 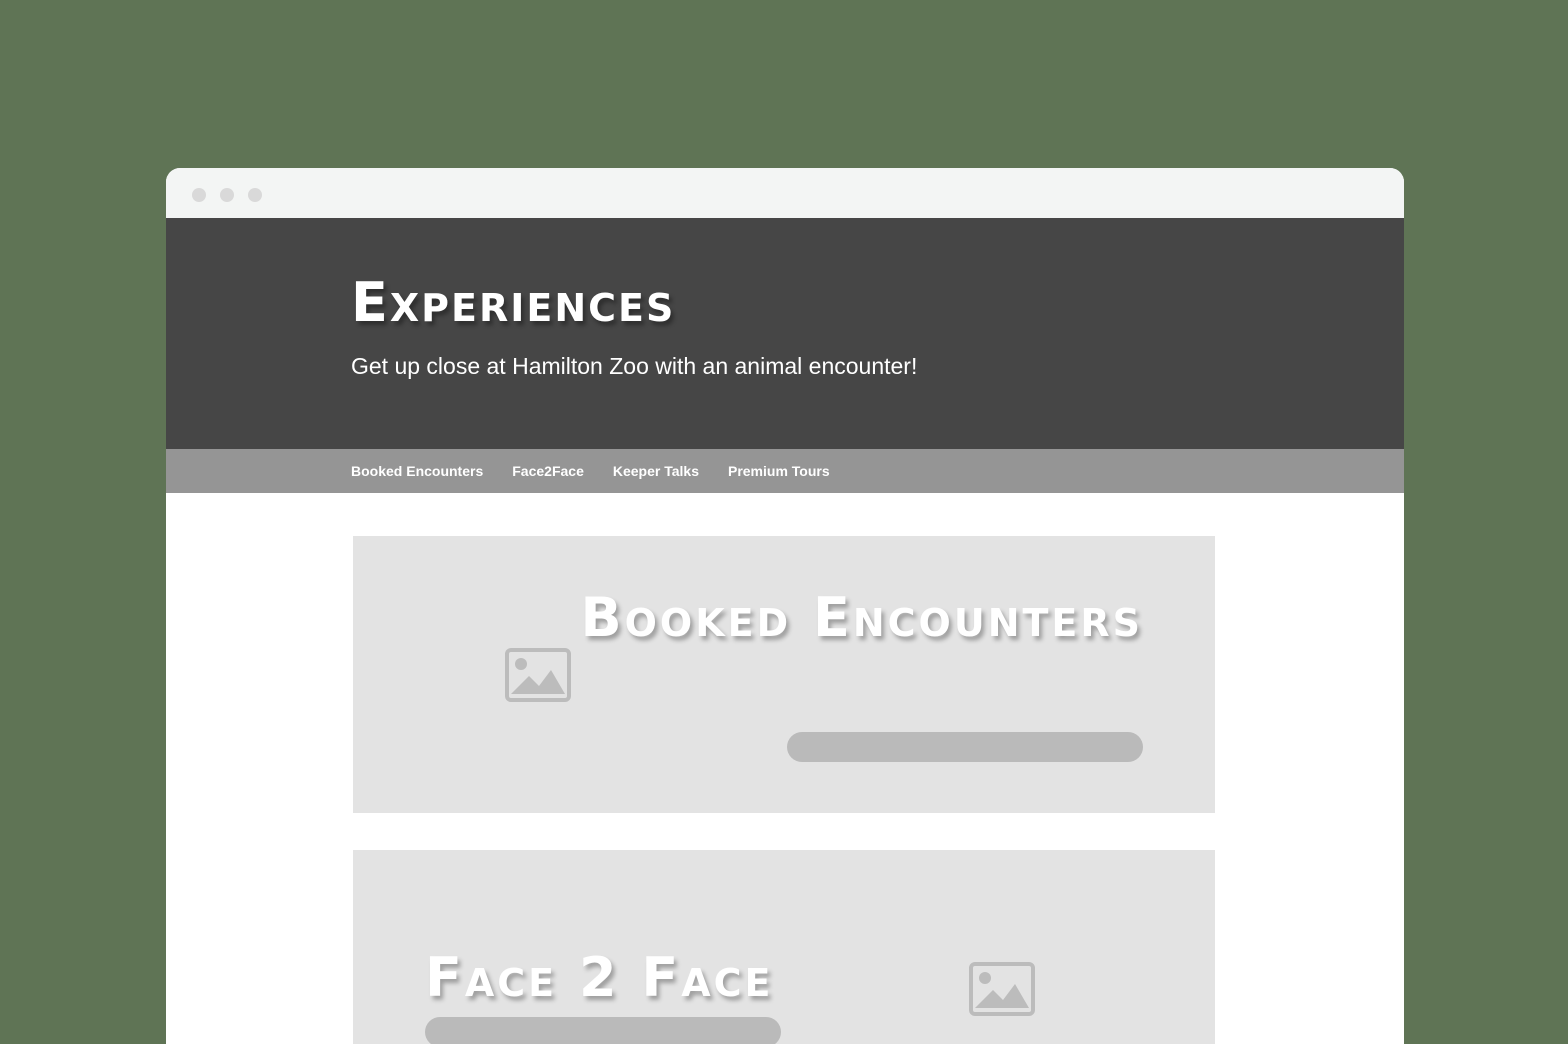 What do you see at coordinates (417, 471) in the screenshot?
I see `nav-link-booked-encounters: Booked Encounters` at bounding box center [417, 471].